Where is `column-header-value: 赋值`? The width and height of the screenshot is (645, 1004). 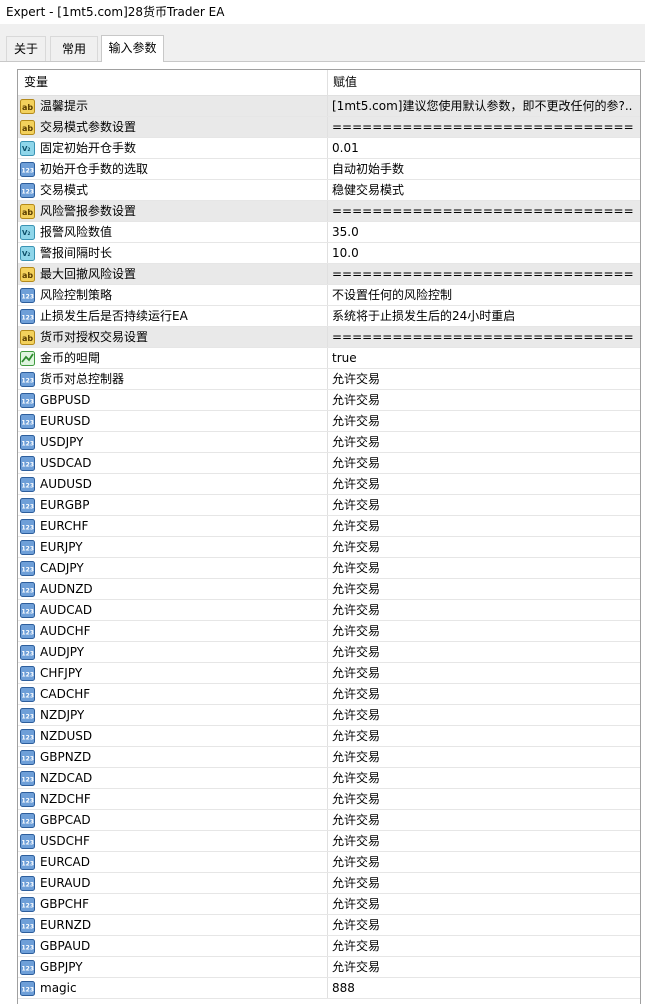 column-header-value: 赋值 is located at coordinates (484, 82).